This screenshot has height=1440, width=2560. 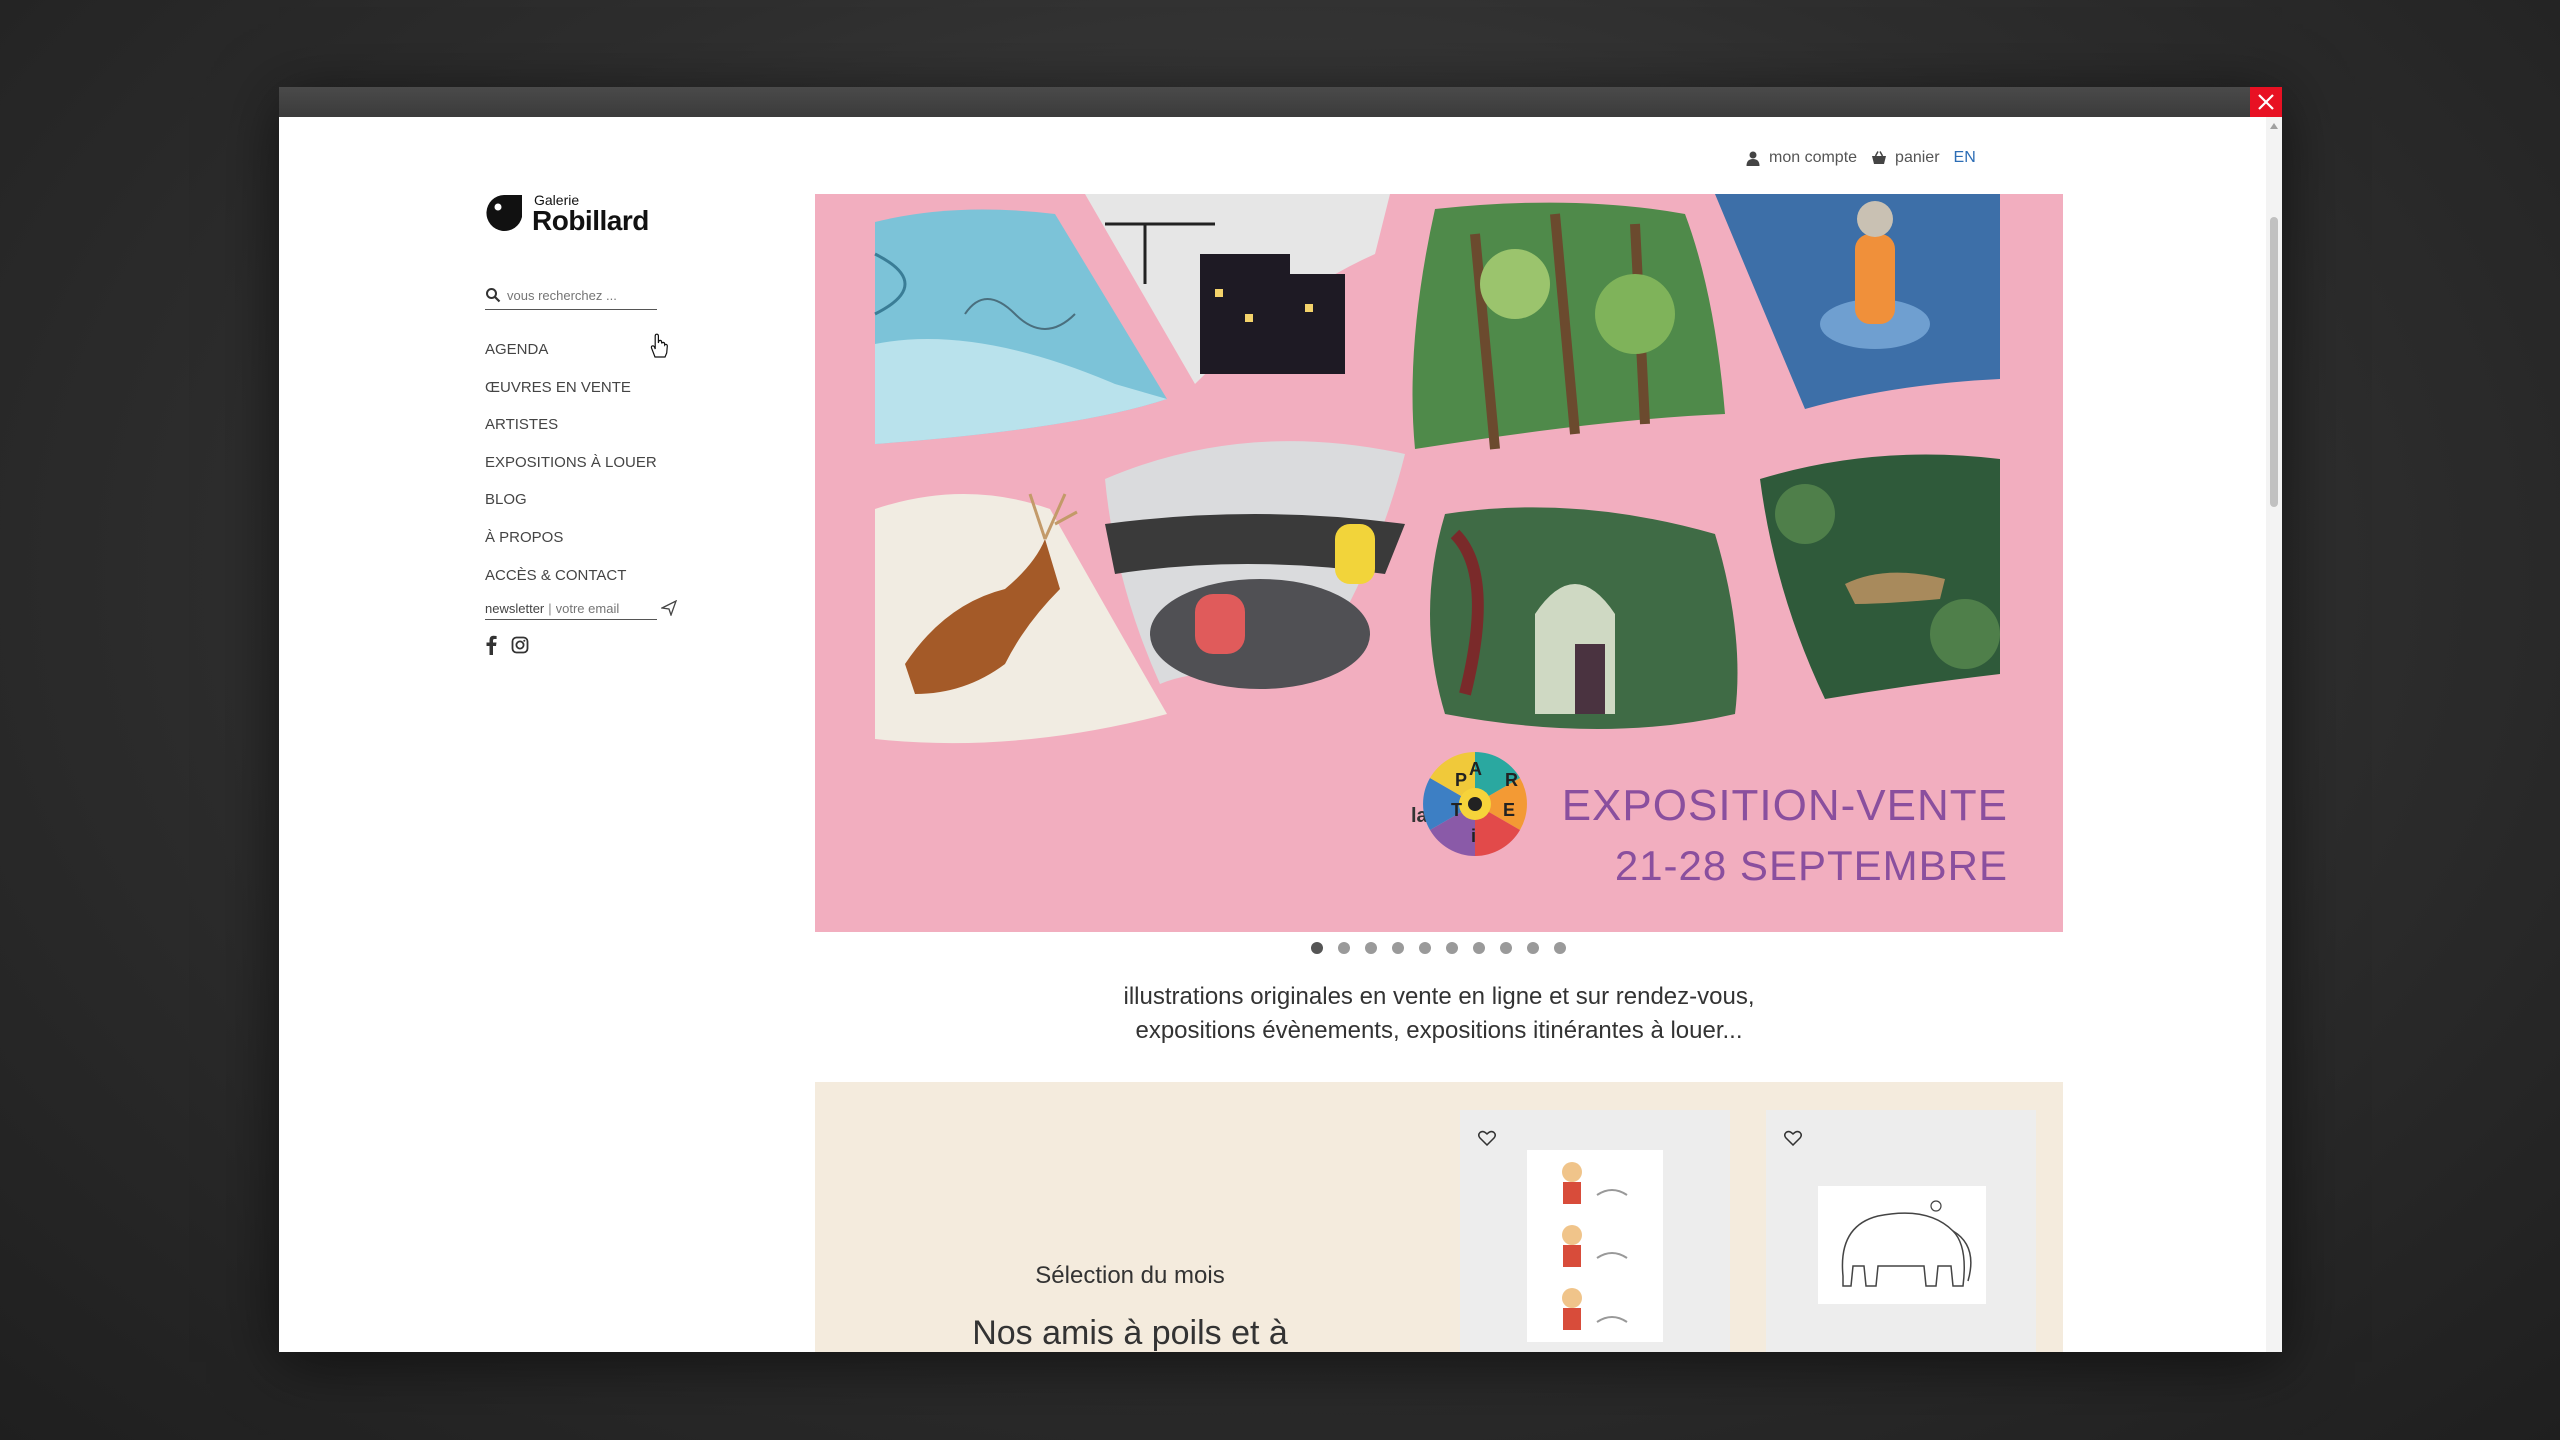 What do you see at coordinates (504, 213) in the screenshot?
I see `logo-mark-icon` at bounding box center [504, 213].